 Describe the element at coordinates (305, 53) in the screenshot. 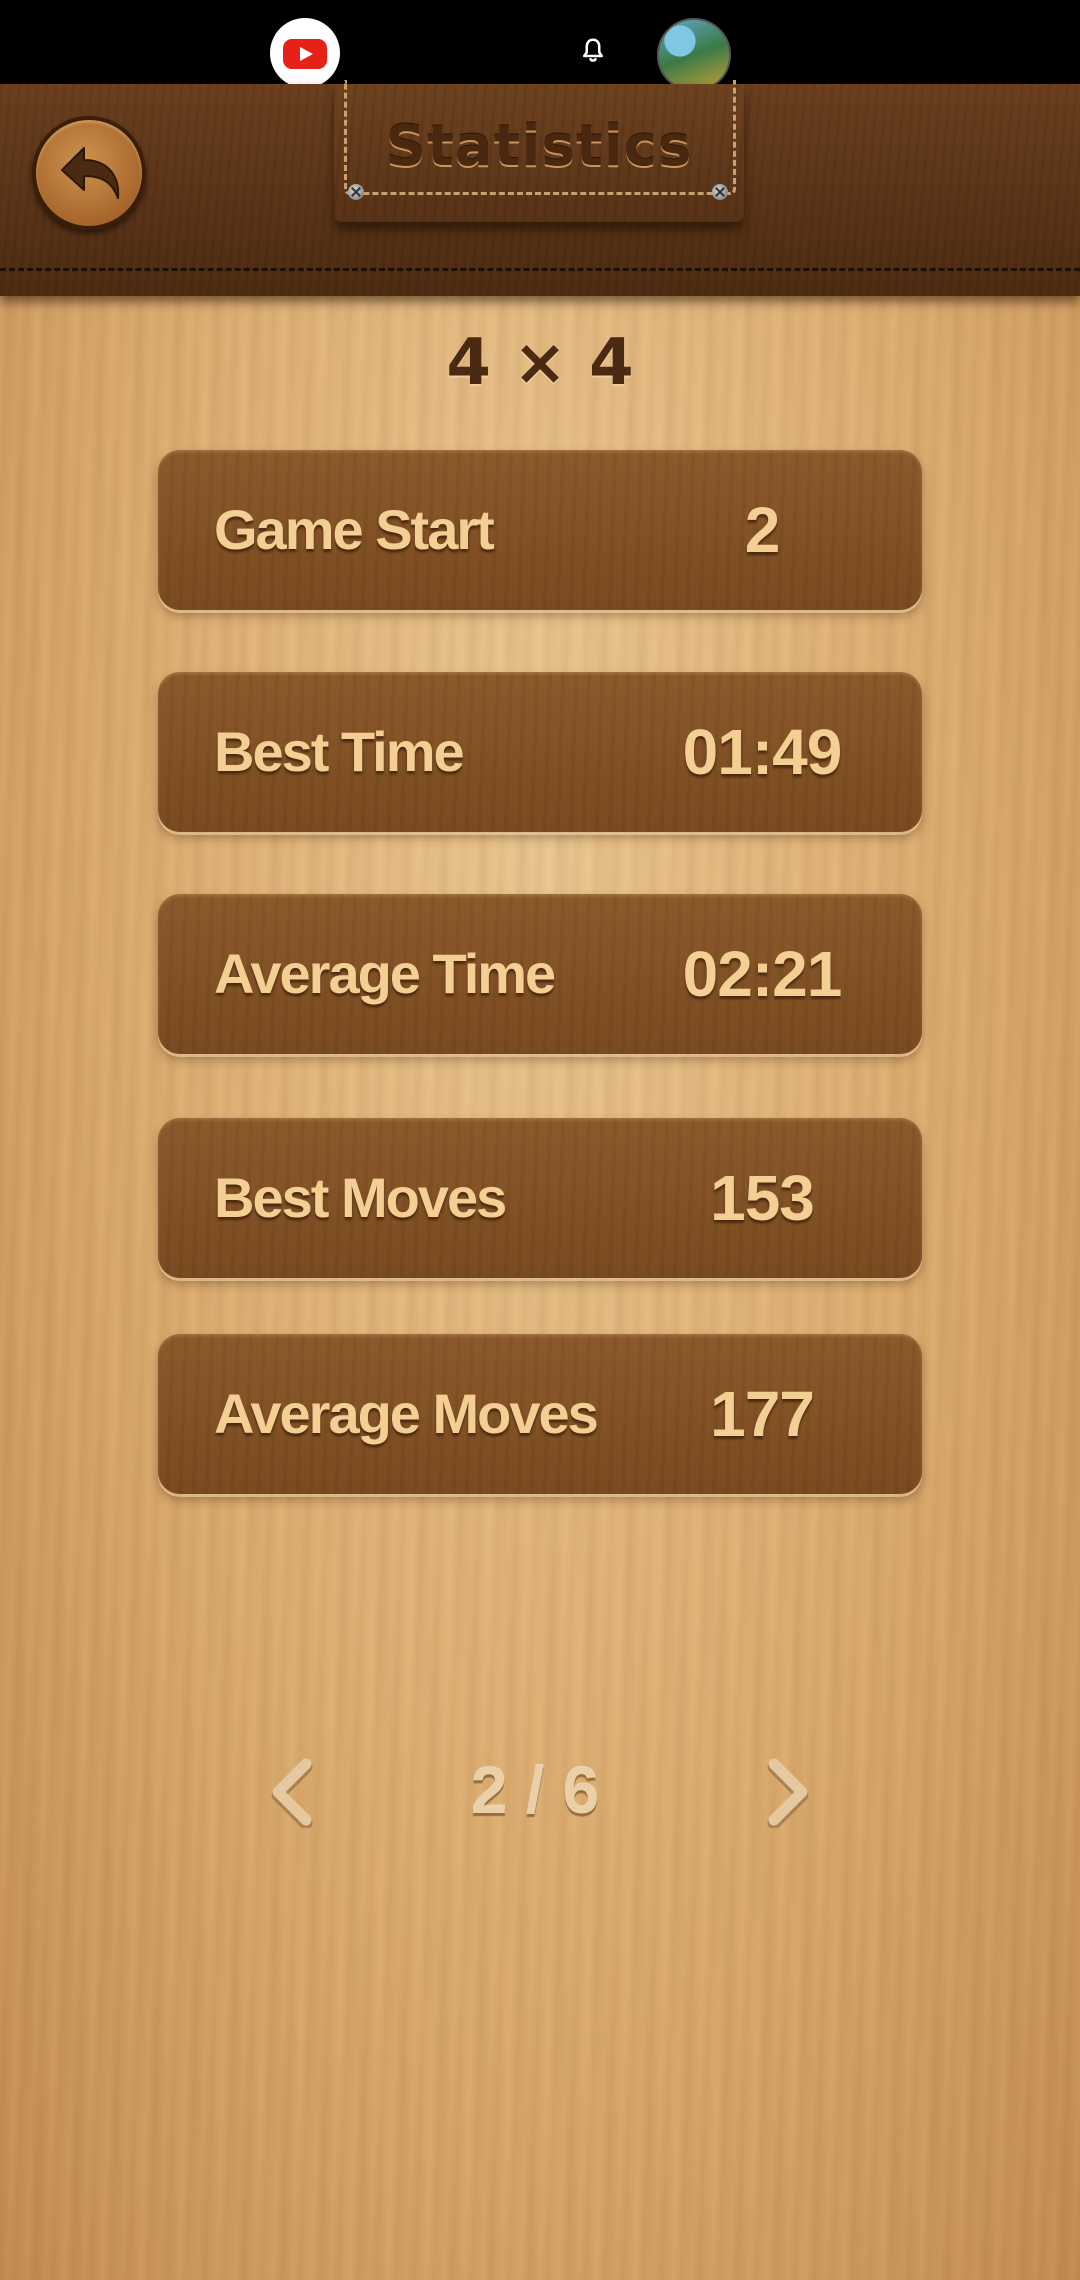

I see `youtube-icon` at that location.